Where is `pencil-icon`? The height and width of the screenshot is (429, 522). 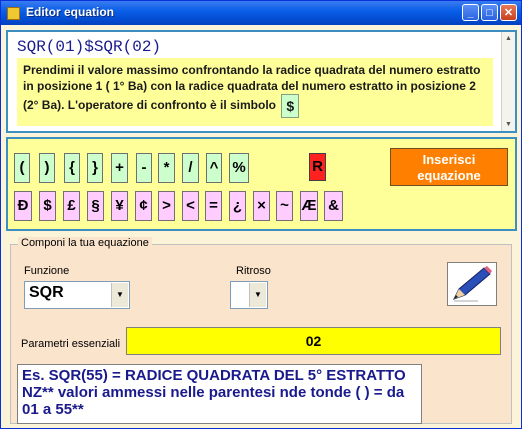
pencil-icon is located at coordinates (472, 284).